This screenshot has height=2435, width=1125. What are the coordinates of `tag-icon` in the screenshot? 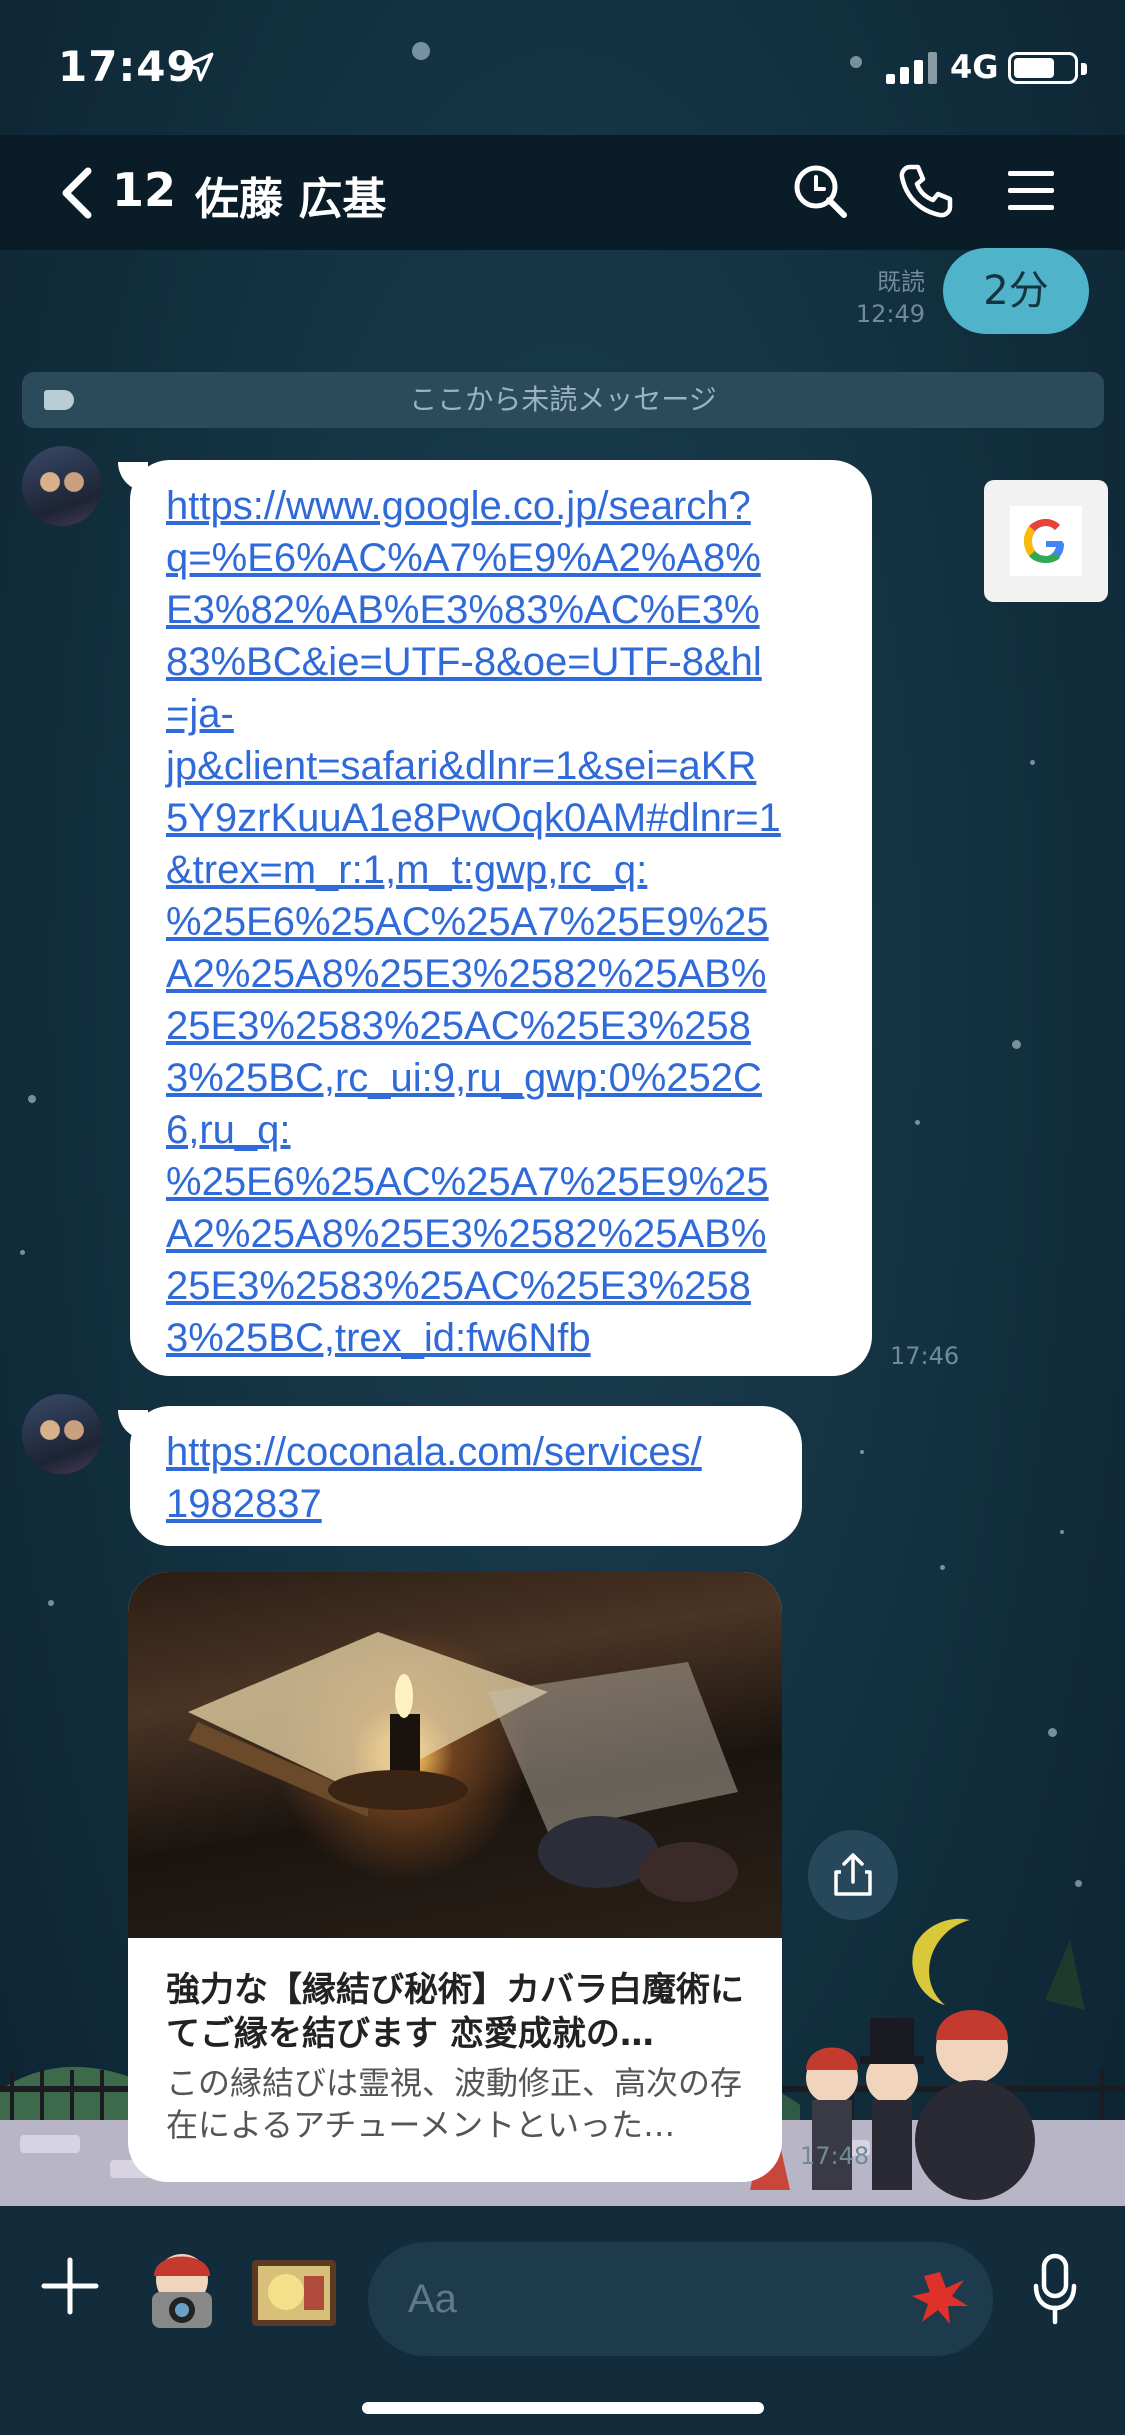 It's located at (59, 400).